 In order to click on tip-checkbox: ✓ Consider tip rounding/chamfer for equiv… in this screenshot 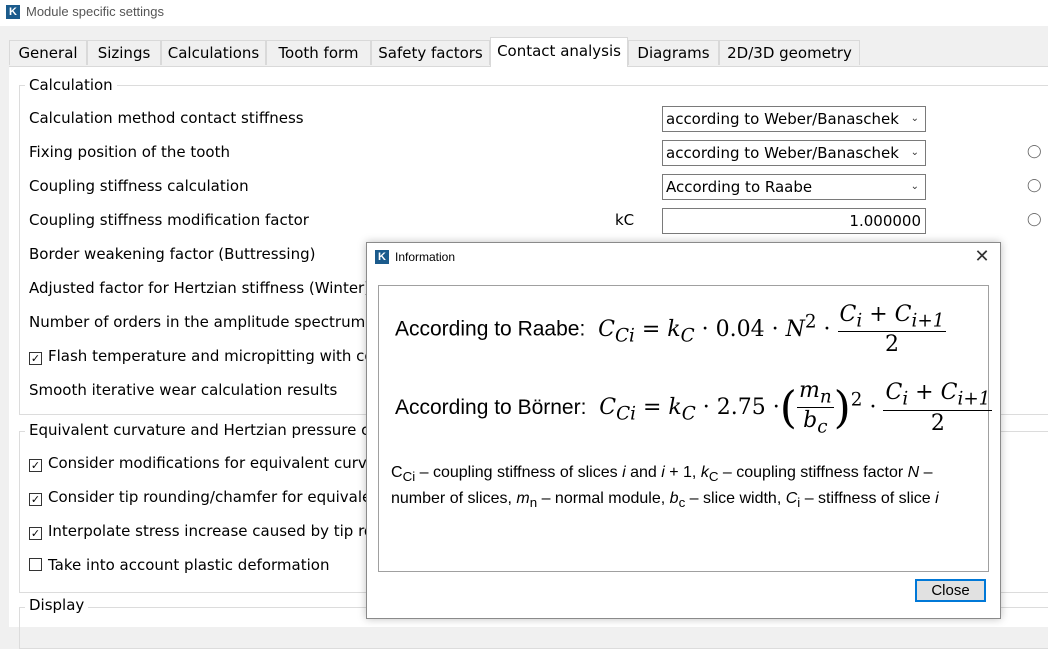, I will do `click(208, 497)`.